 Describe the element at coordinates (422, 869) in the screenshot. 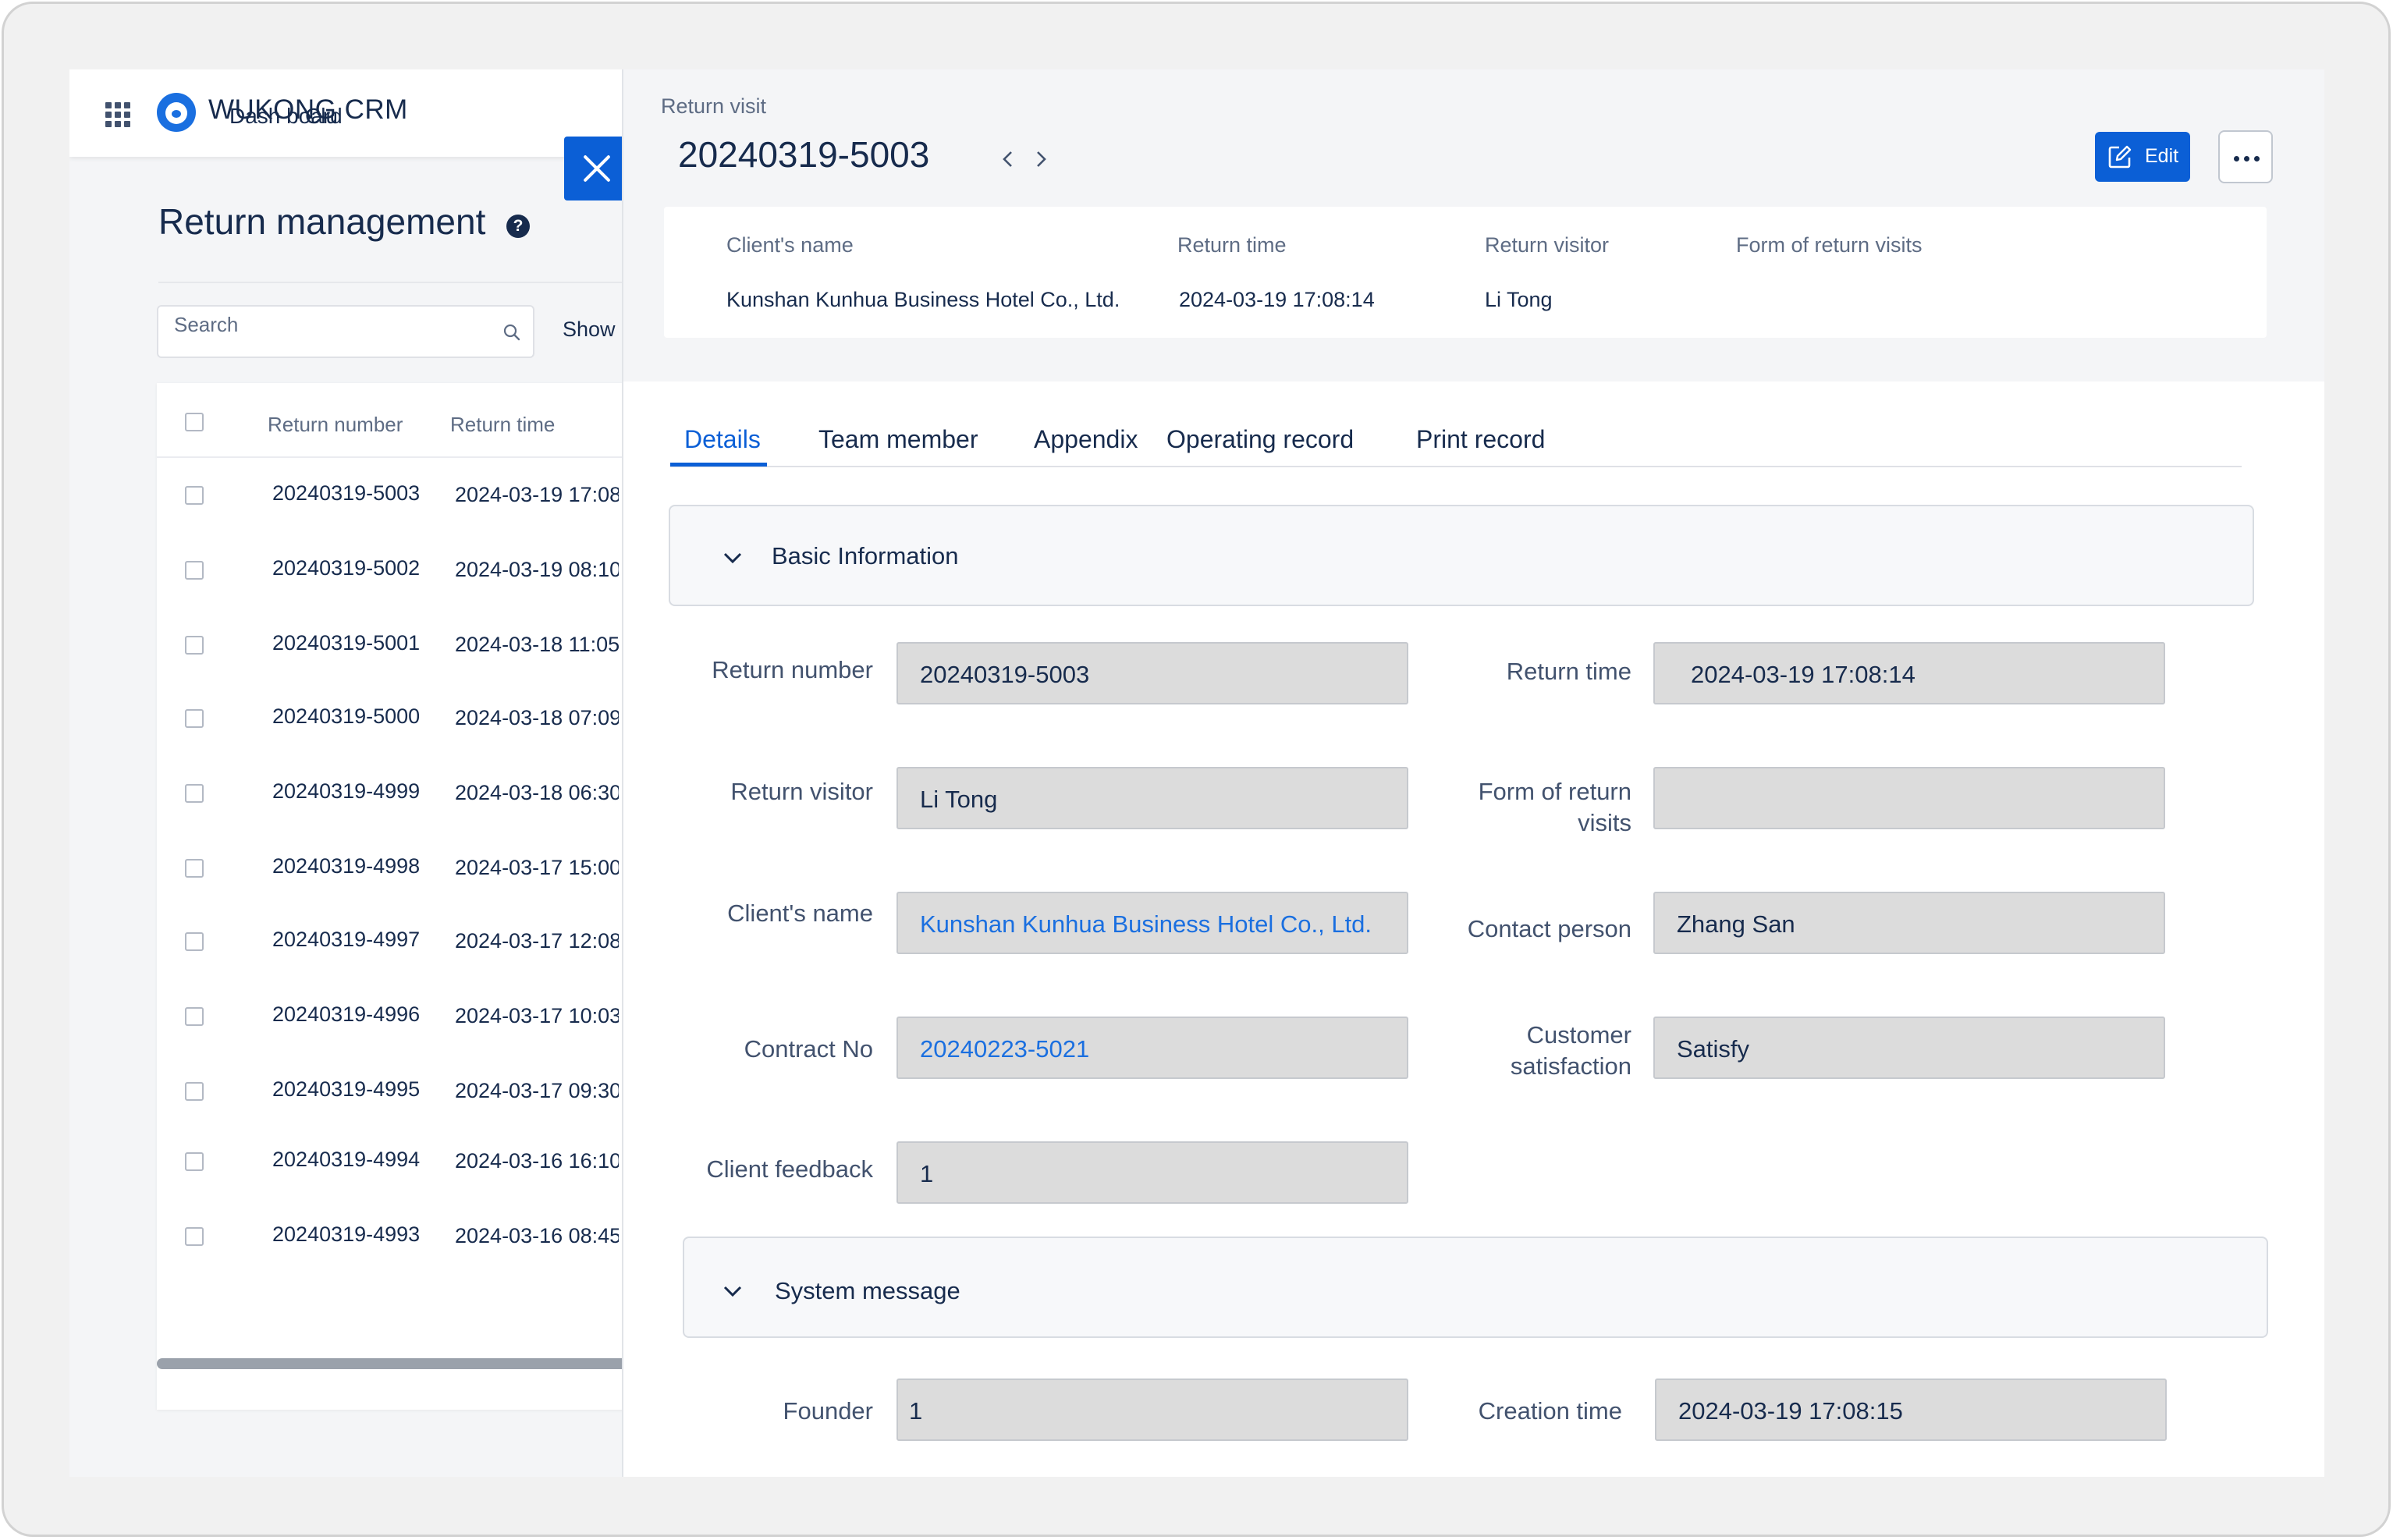

I see `table-row: 20240319-4998 2024-03-17 15:00` at that location.